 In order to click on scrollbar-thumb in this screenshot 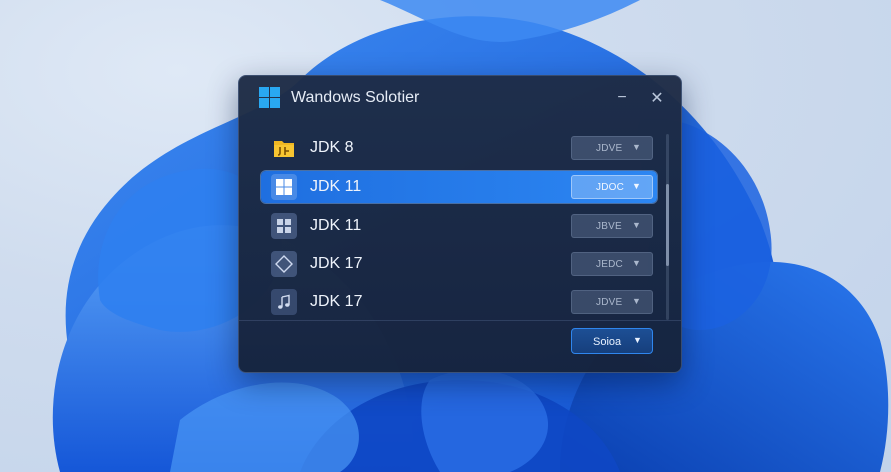, I will do `click(667, 225)`.